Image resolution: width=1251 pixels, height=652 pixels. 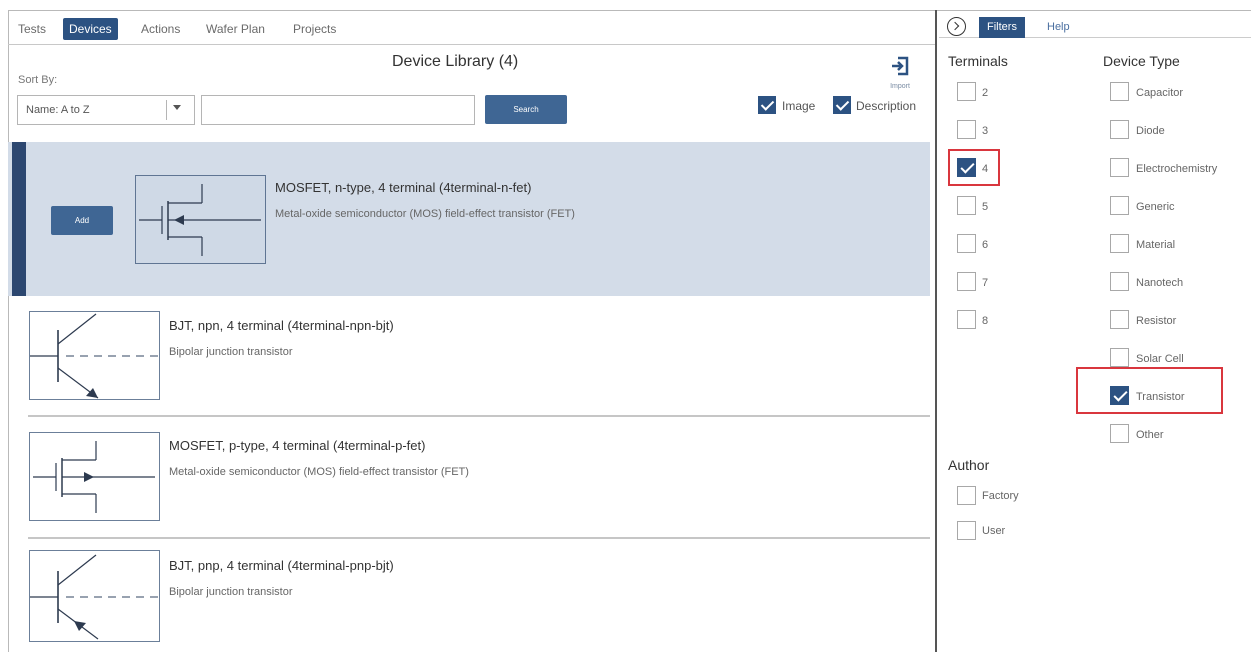 What do you see at coordinates (966, 205) in the screenshot?
I see `terminal-5-checkbox` at bounding box center [966, 205].